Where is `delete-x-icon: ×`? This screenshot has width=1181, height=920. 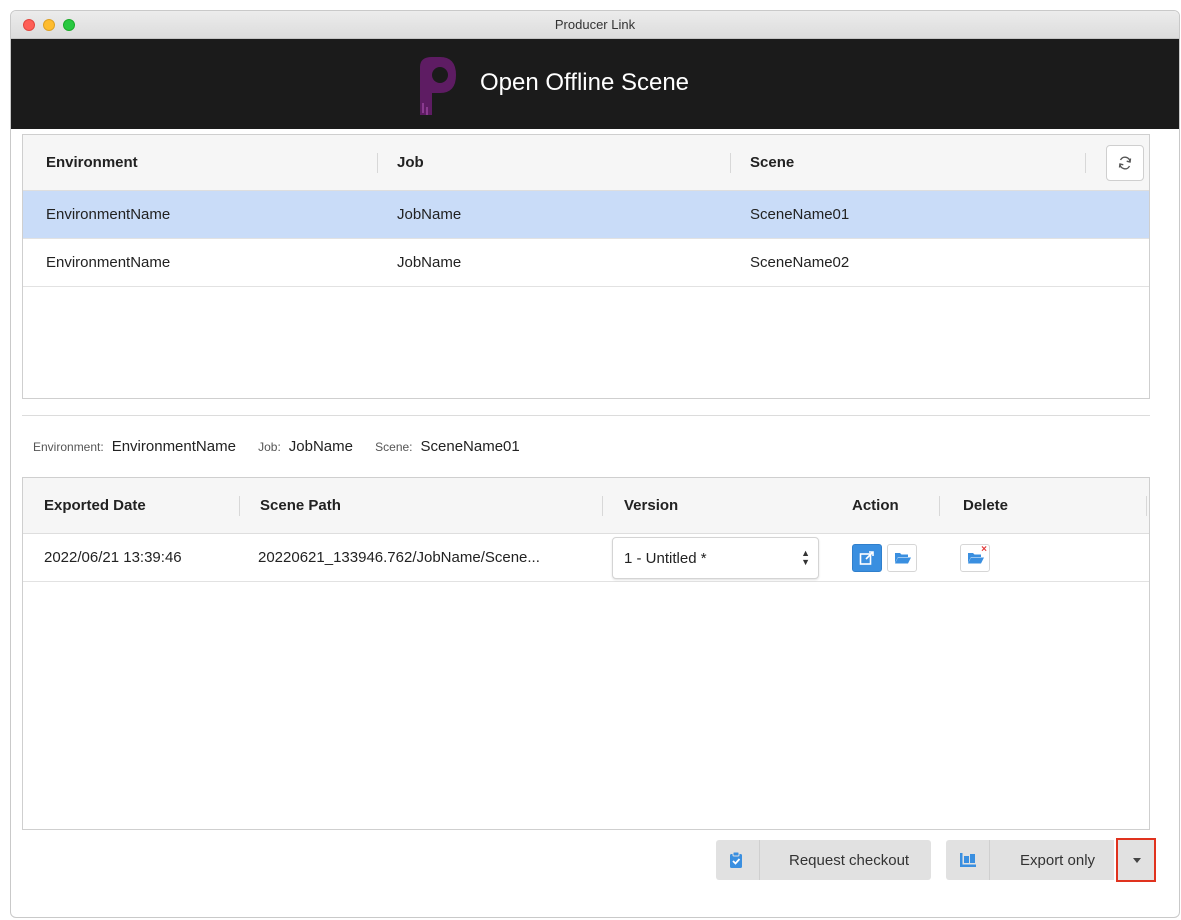 delete-x-icon: × is located at coordinates (984, 549).